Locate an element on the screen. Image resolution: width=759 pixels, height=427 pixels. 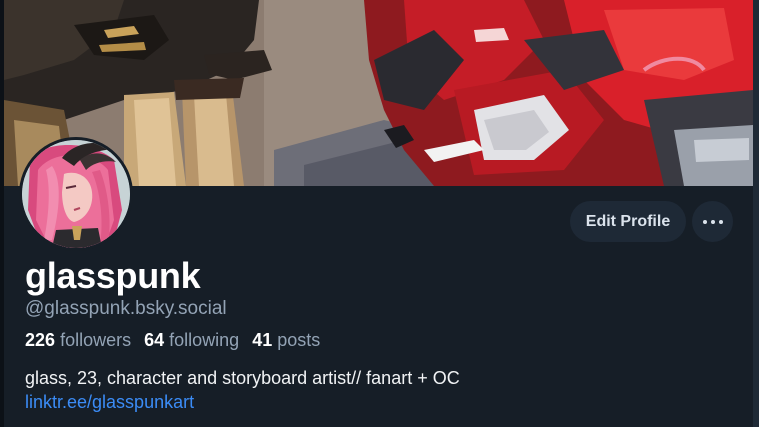
following-count: 64 is located at coordinates (154, 340).